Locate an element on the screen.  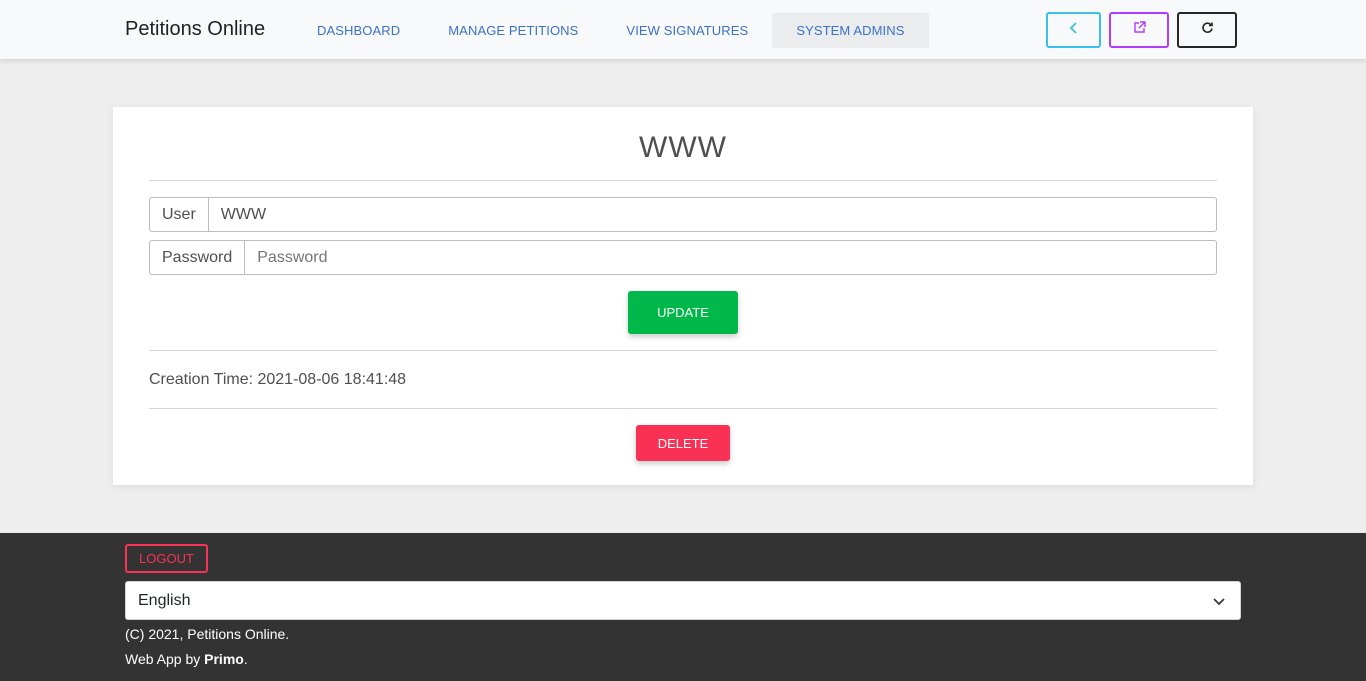
back-button is located at coordinates (1073, 30).